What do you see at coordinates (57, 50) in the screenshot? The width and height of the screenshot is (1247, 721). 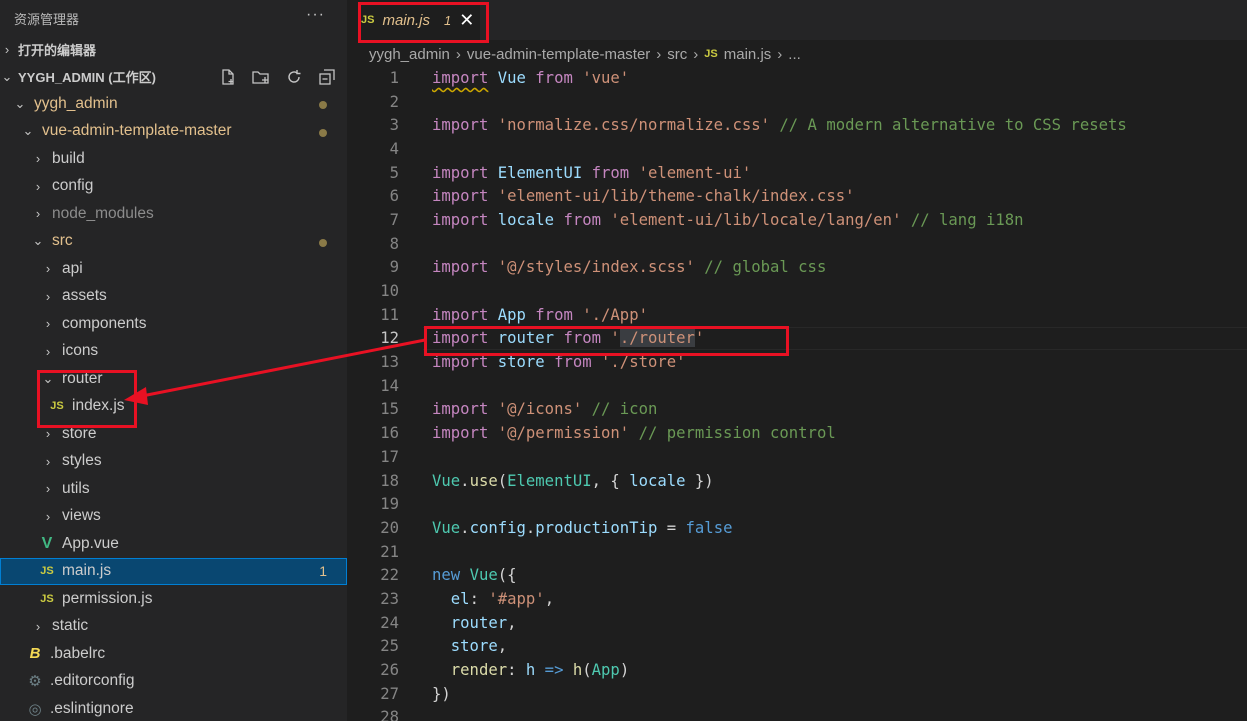 I see `open-editors-label: 打开的编辑器` at bounding box center [57, 50].